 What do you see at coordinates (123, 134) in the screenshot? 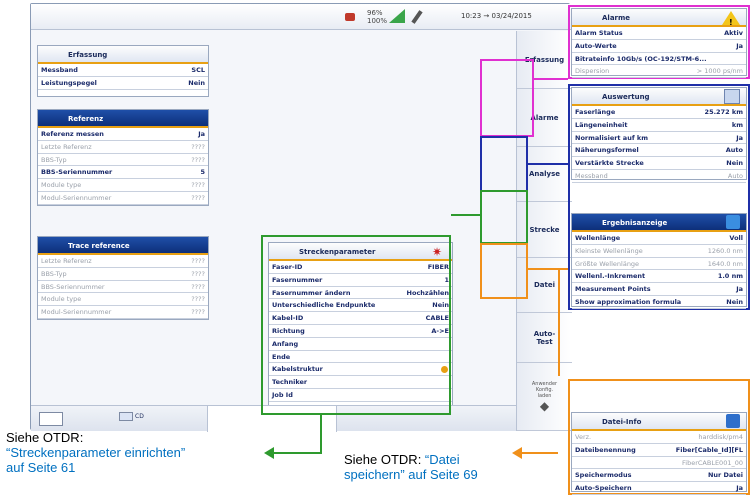
I see `row-referenz-messen: Referenz messen Ja` at bounding box center [123, 134].